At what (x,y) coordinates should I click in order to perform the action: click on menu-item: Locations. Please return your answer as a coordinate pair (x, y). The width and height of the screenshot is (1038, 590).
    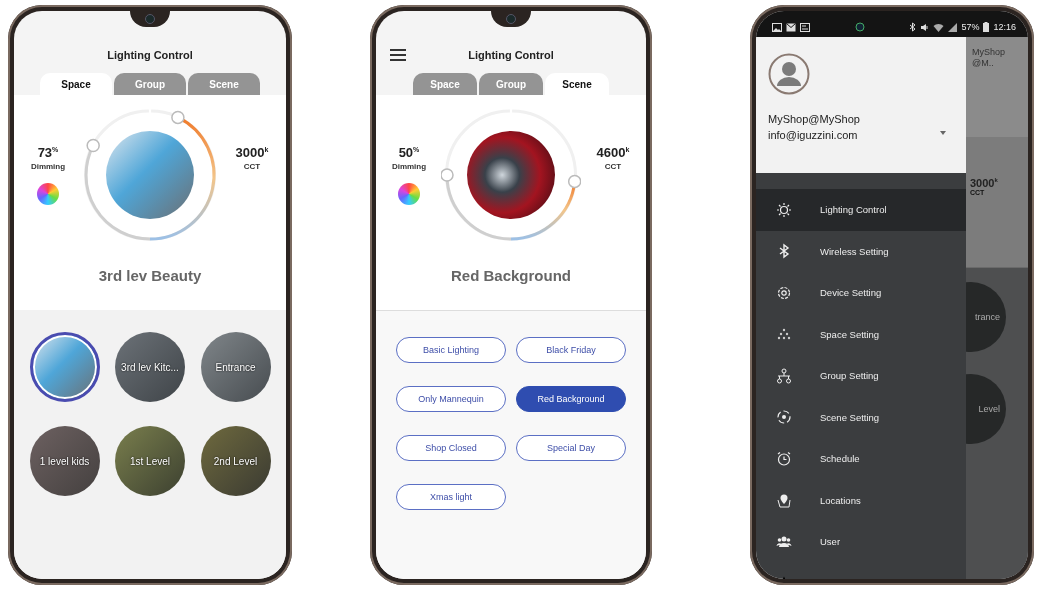
    Looking at the image, I should click on (861, 500).